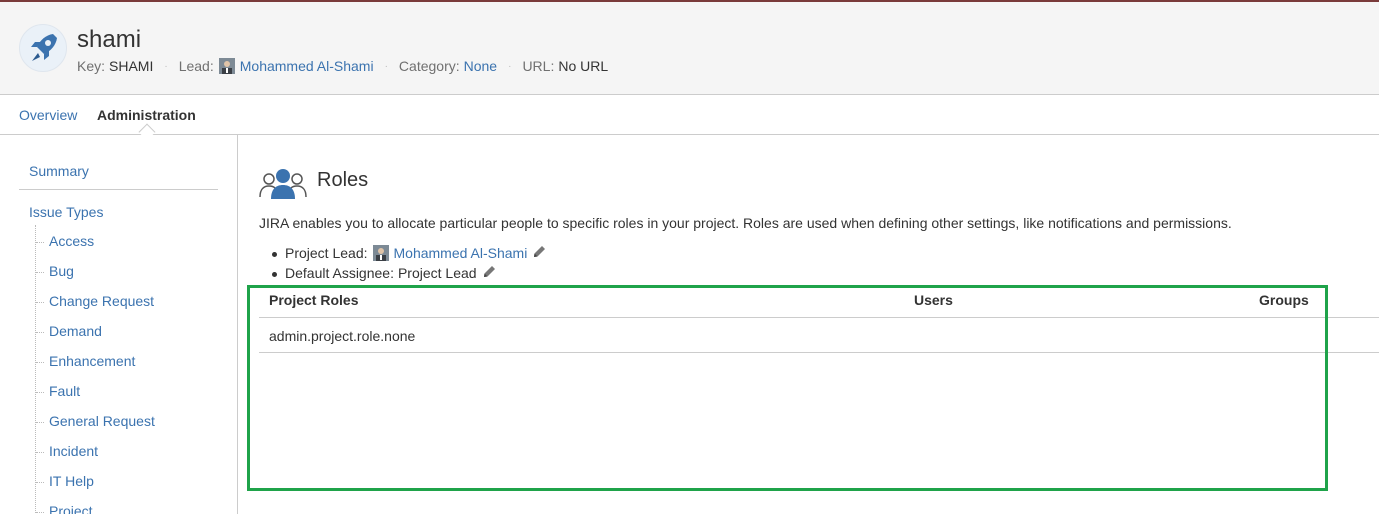  Describe the element at coordinates (131, 66) in the screenshot. I see `key-value: SHAMI` at that location.